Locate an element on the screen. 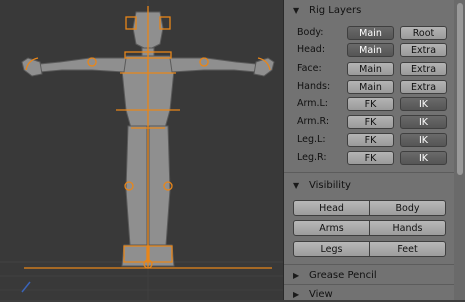 The width and height of the screenshot is (465, 302). row-label: Head: is located at coordinates (311, 49).